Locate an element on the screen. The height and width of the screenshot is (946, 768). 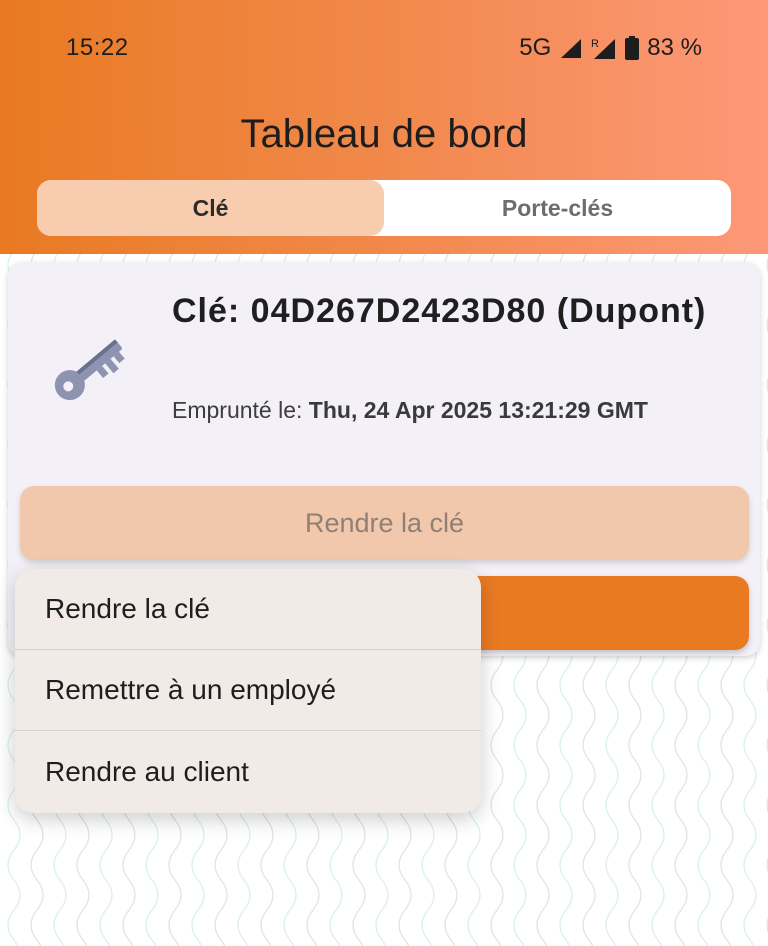
tab-keyring: Porte-clés is located at coordinates (557, 208).